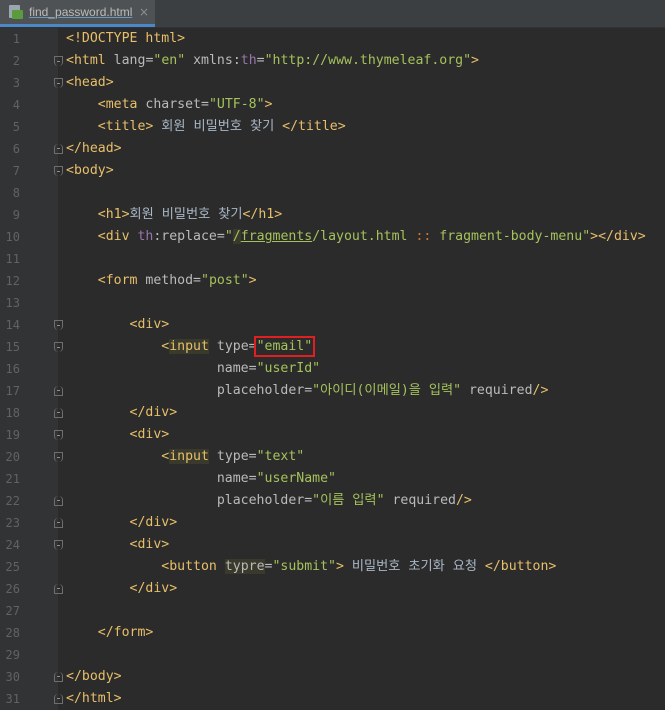 The height and width of the screenshot is (710, 665). Describe the element at coordinates (332, 479) in the screenshot. I see `code-line: 21 name="userName"` at that location.